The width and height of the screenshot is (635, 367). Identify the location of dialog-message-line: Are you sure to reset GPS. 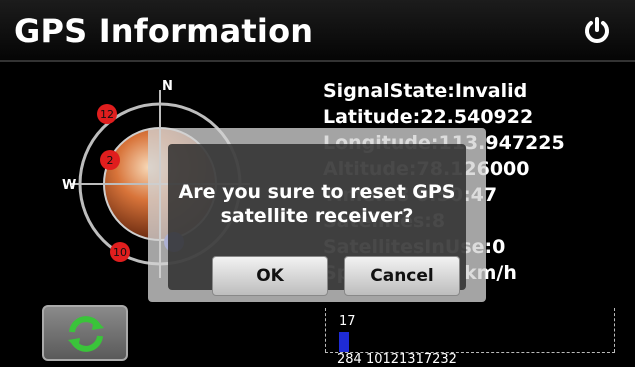
(317, 192).